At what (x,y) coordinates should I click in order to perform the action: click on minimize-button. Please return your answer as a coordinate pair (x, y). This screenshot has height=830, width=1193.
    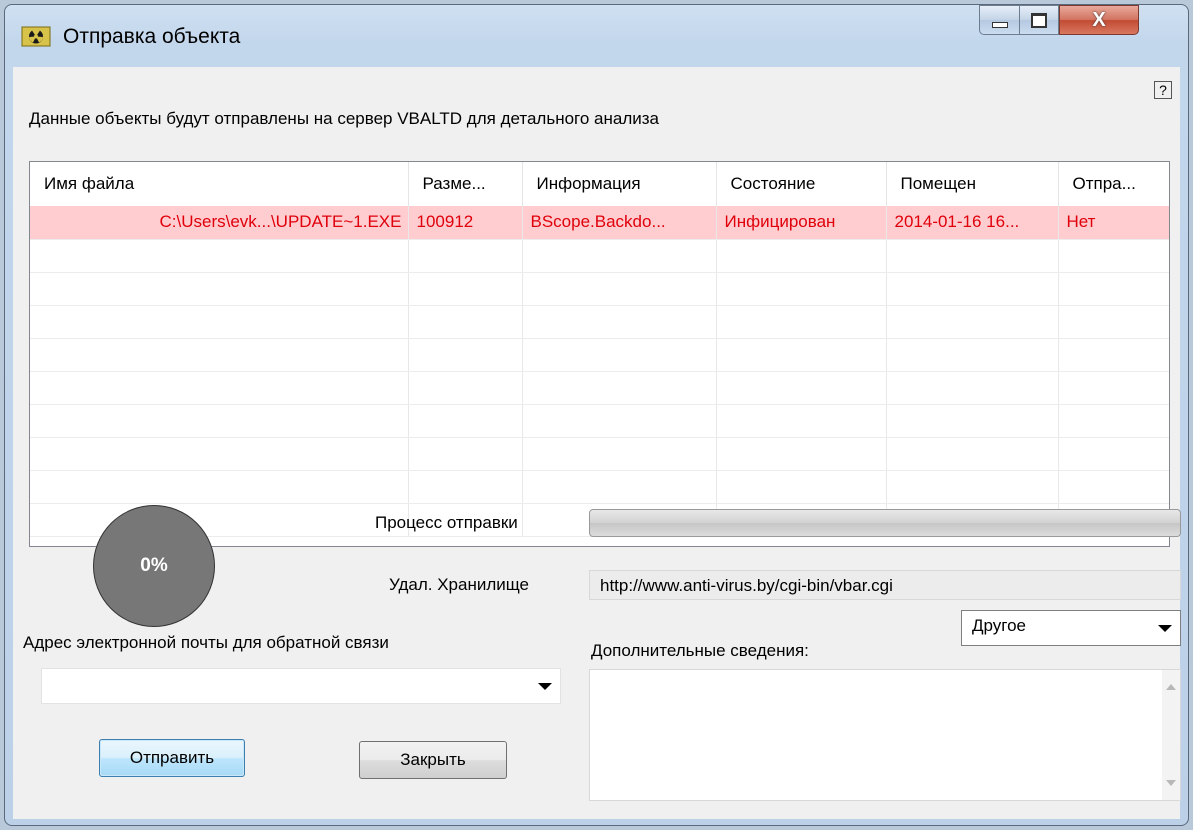
    Looking at the image, I should click on (999, 20).